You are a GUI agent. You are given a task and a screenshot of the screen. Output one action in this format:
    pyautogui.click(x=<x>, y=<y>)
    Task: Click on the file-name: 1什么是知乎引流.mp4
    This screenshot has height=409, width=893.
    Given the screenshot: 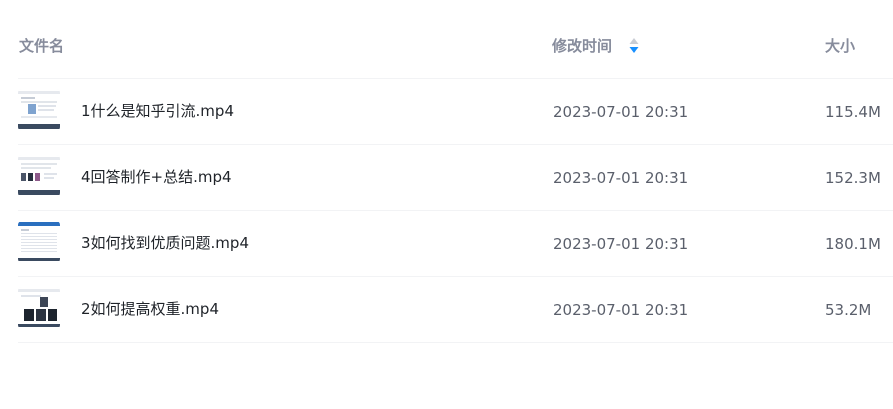 What is the action you would take?
    pyautogui.click(x=157, y=111)
    